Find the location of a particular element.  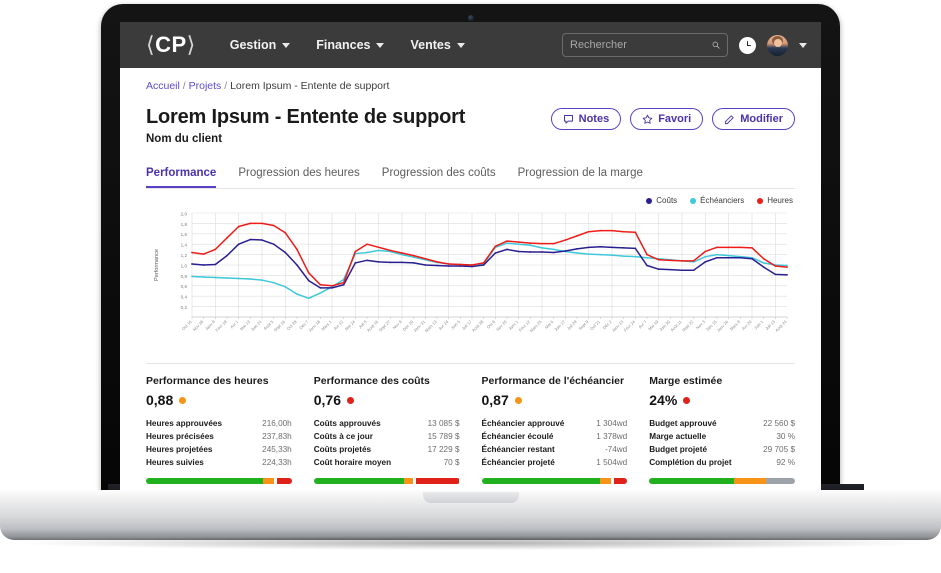

breadcrumb-home: Accueil is located at coordinates (163, 86).